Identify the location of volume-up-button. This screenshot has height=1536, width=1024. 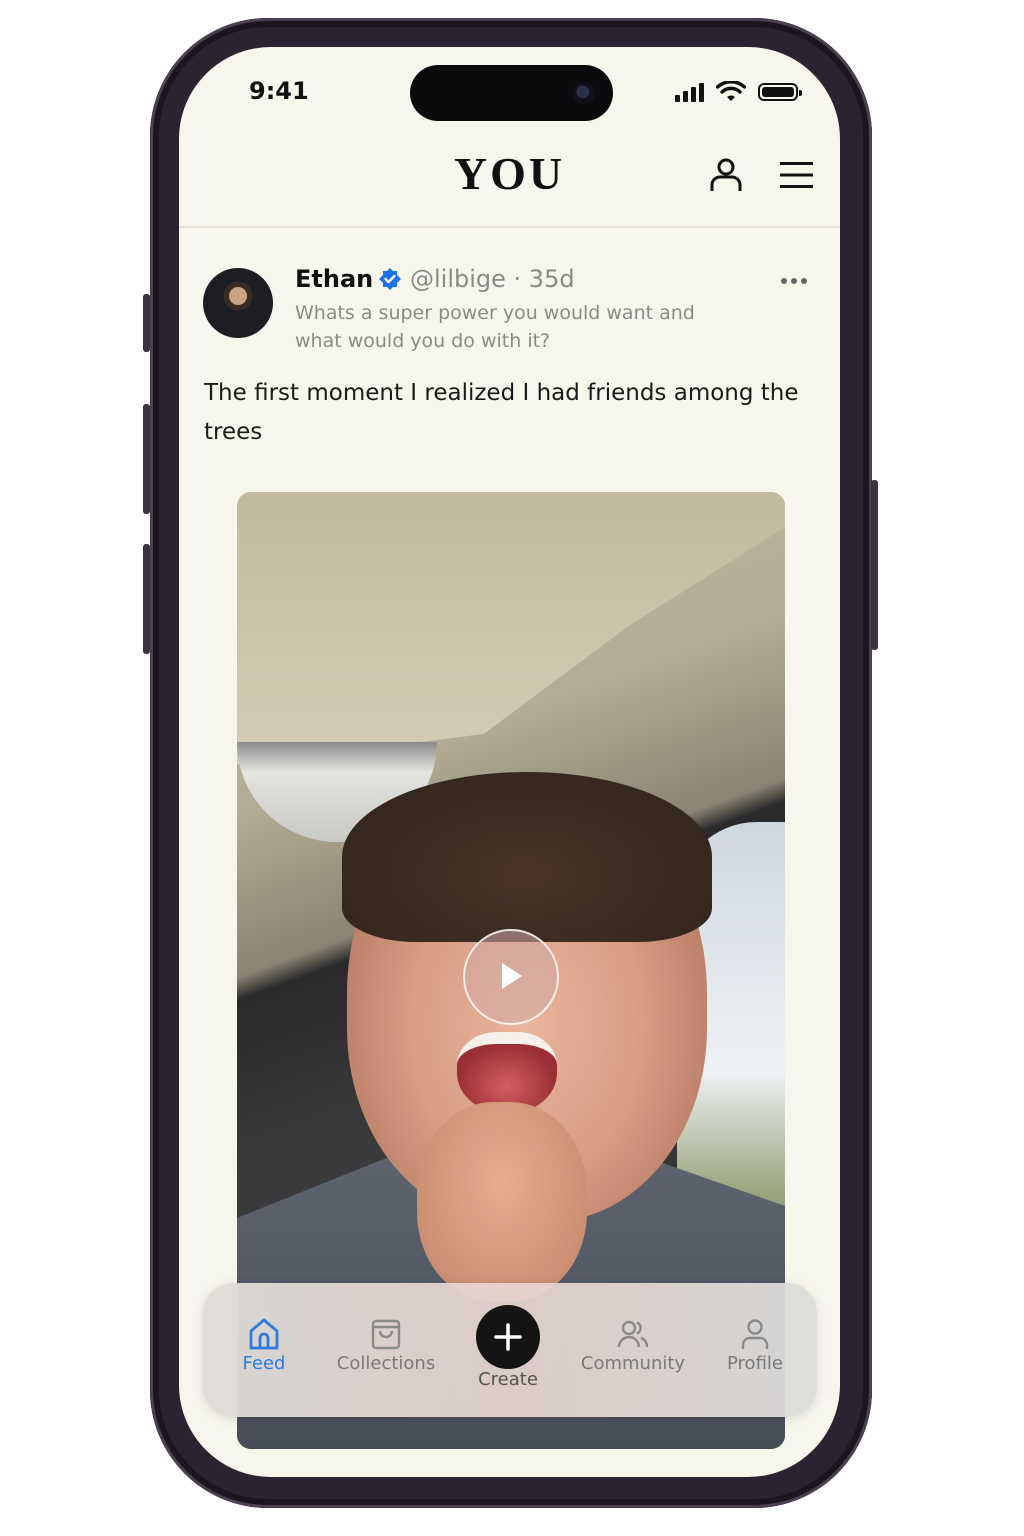
(146, 459).